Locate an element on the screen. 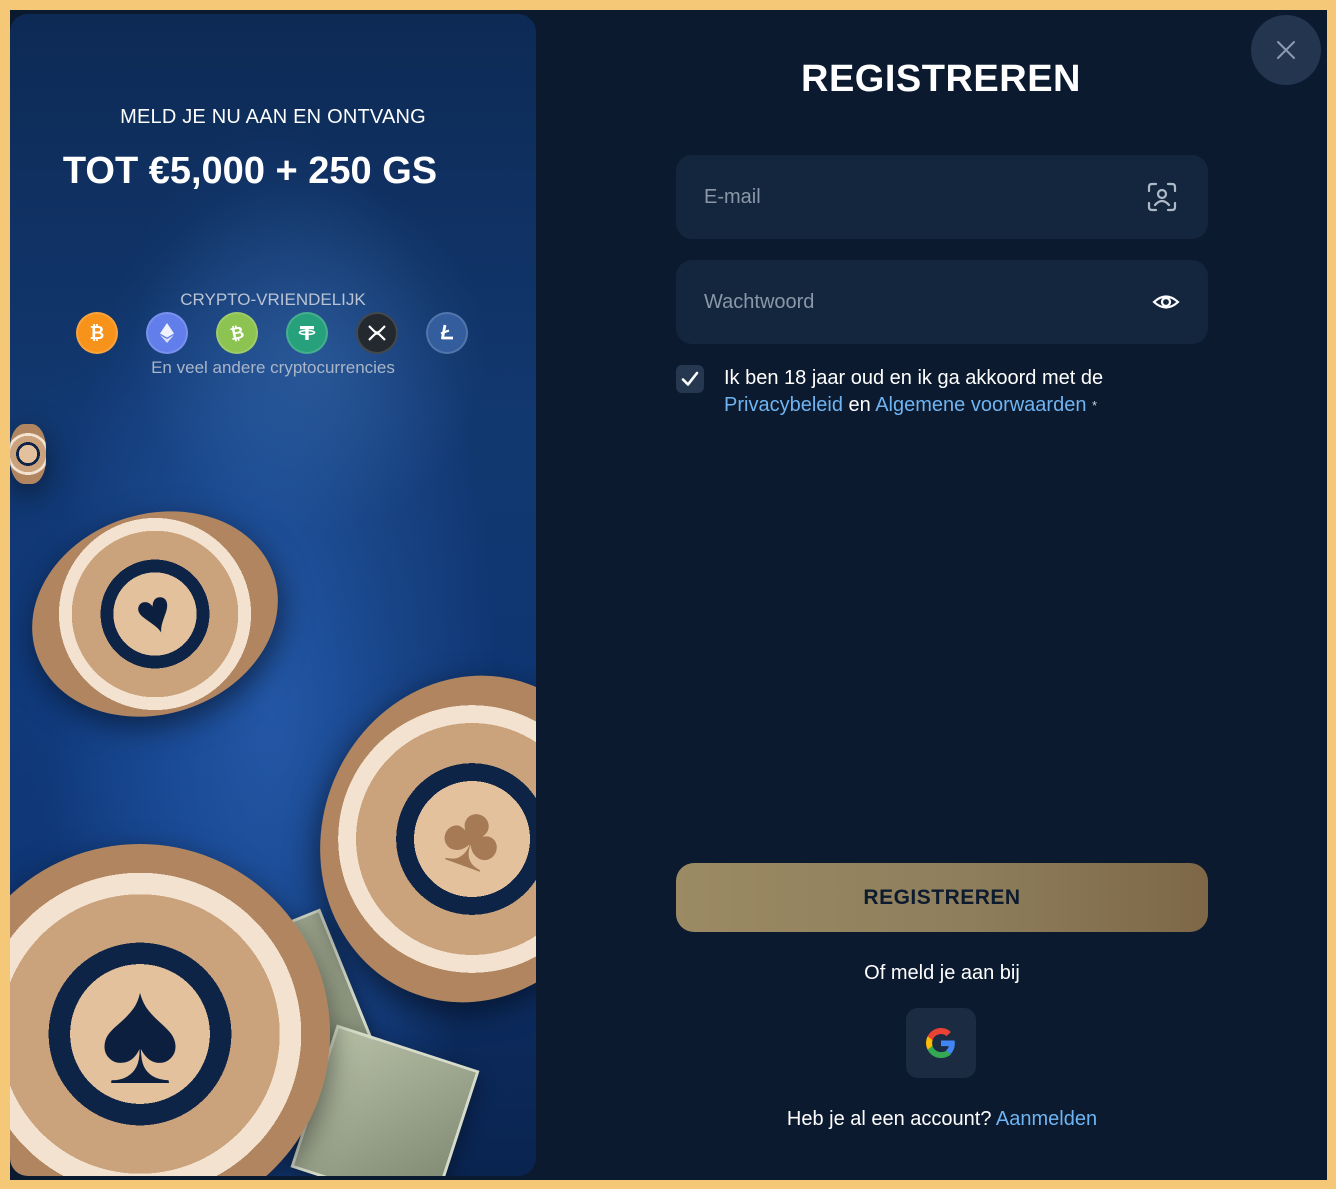 The image size is (1336, 1189). tether-icon is located at coordinates (307, 333).